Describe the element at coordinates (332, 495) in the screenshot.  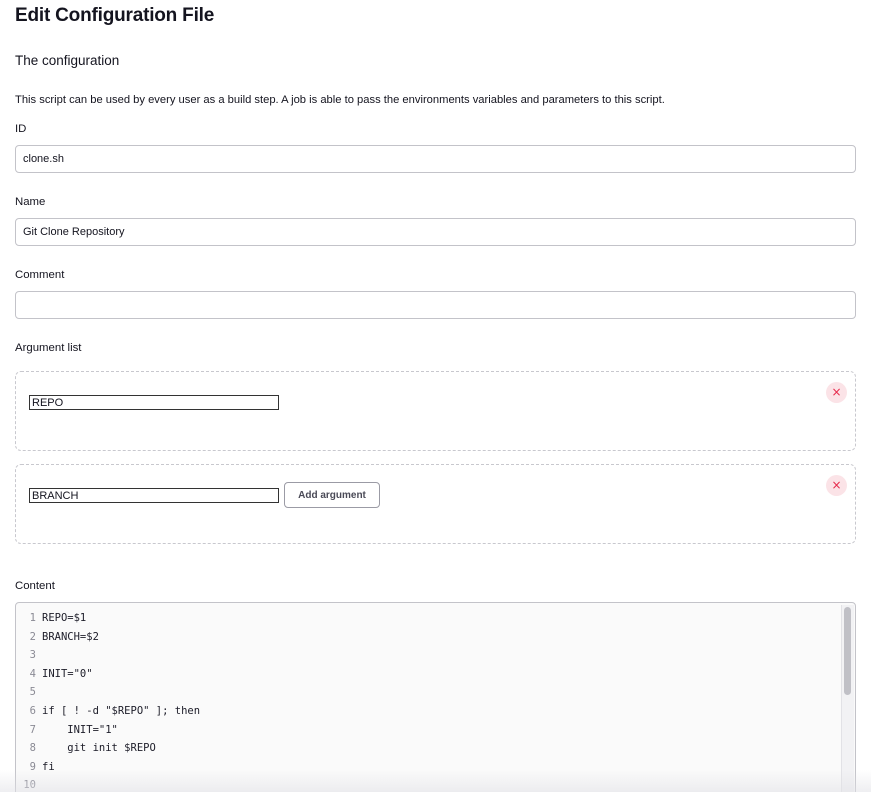
I see `add-argument-button: Add argument` at that location.